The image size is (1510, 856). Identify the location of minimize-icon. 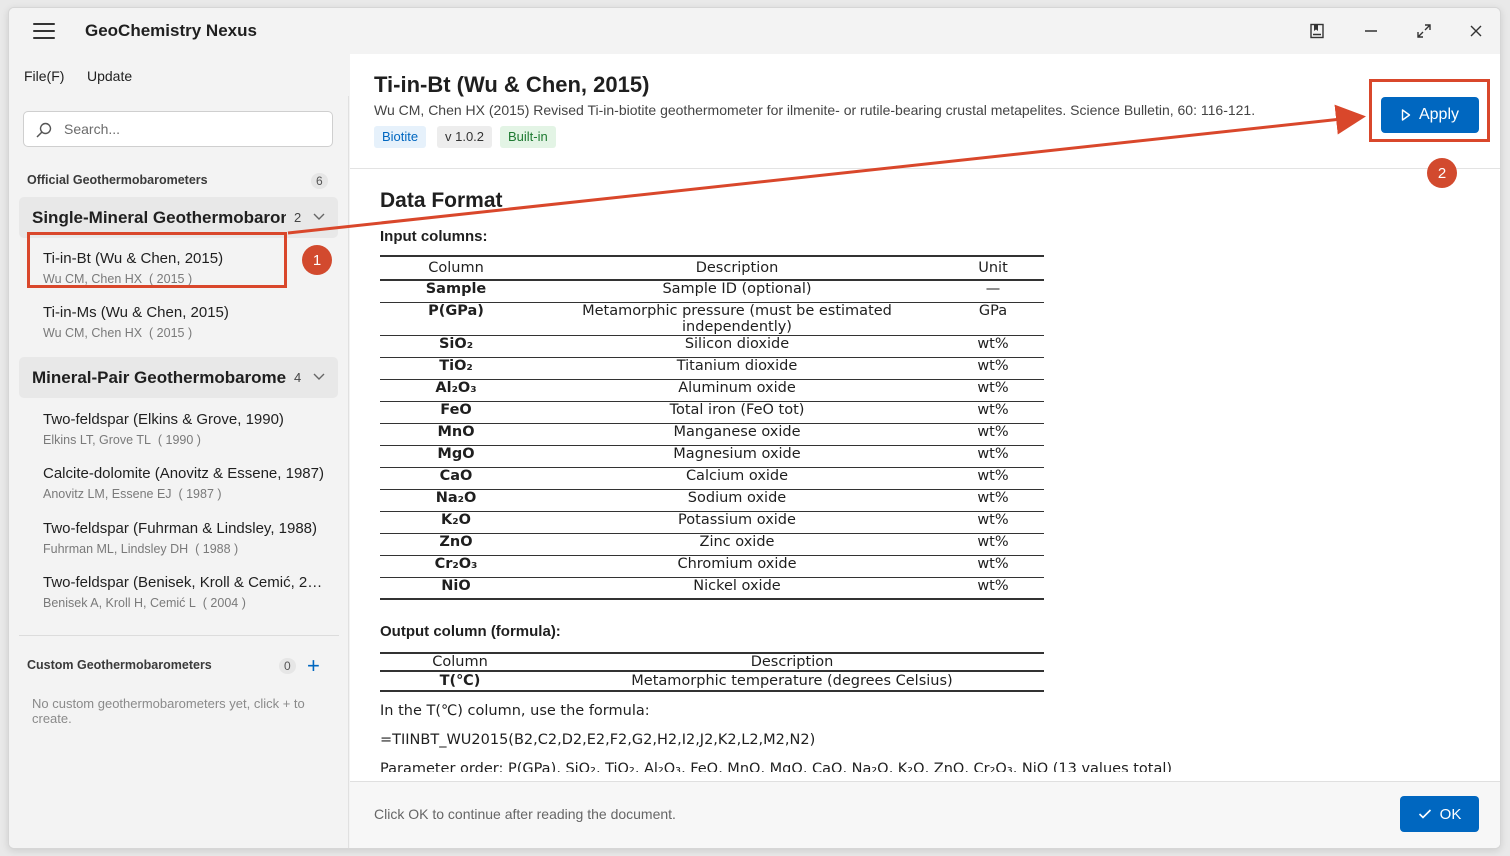
(1371, 31).